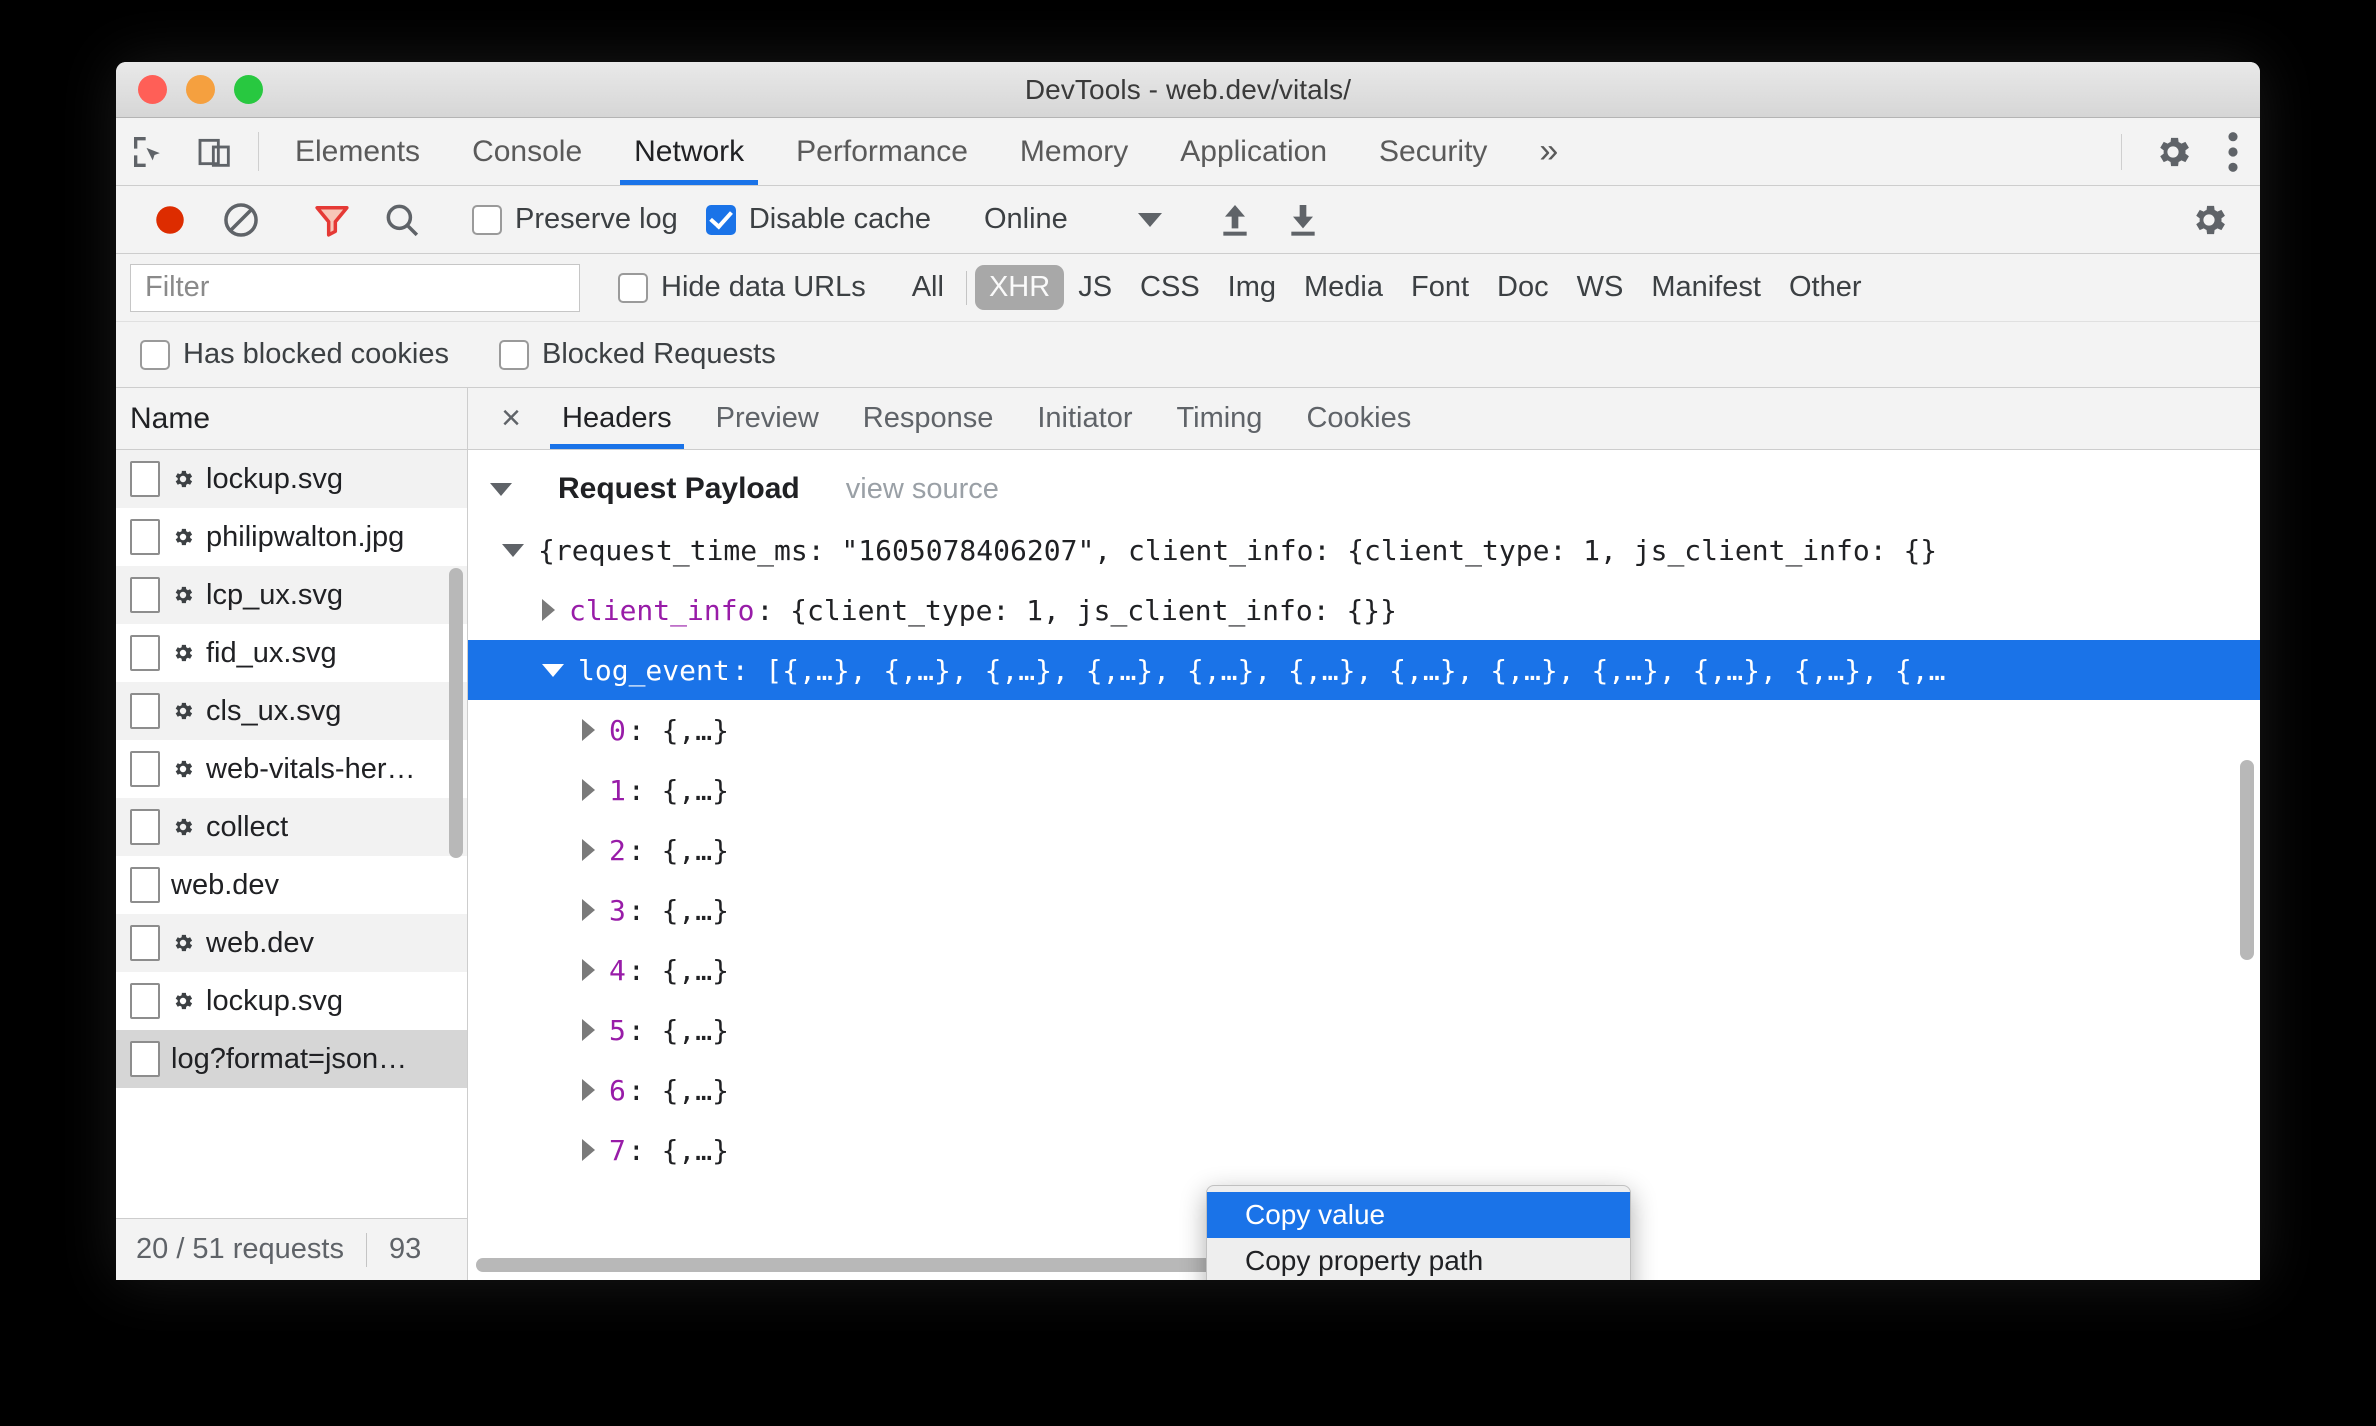  I want to click on preserve-log-box, so click(487, 219).